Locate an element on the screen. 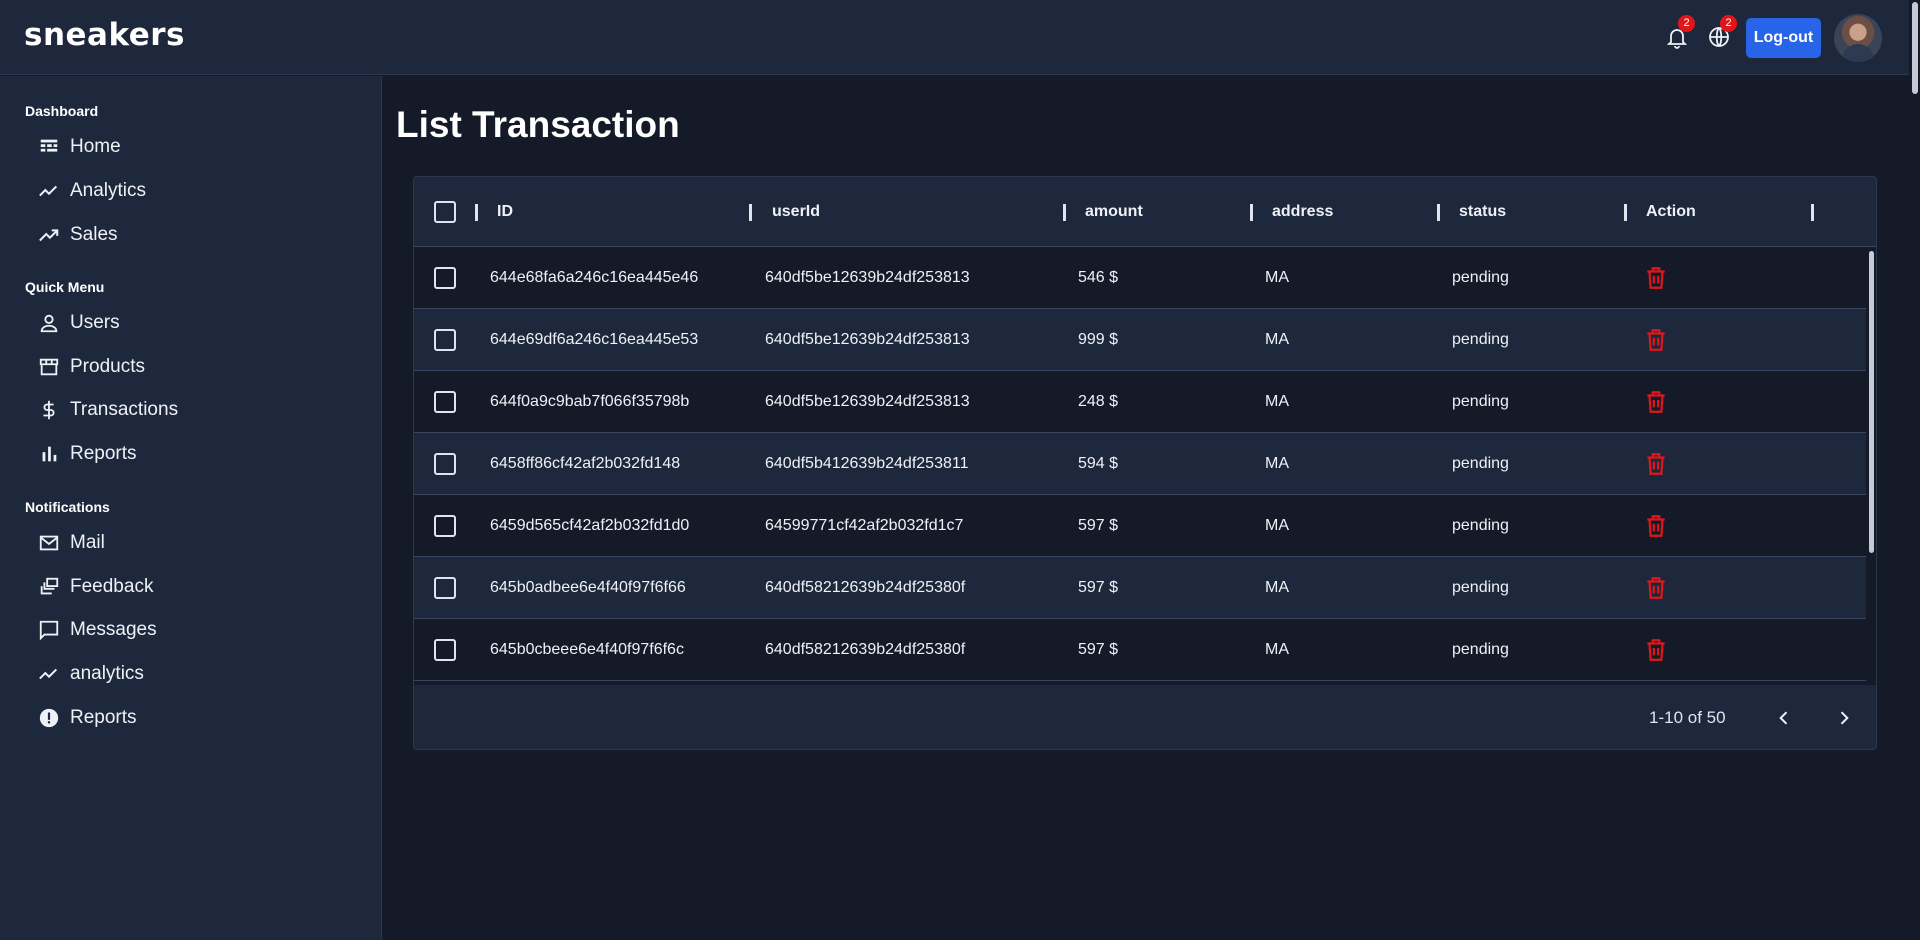  cell-userid: 640df58212639b24df25380f is located at coordinates (865, 649).